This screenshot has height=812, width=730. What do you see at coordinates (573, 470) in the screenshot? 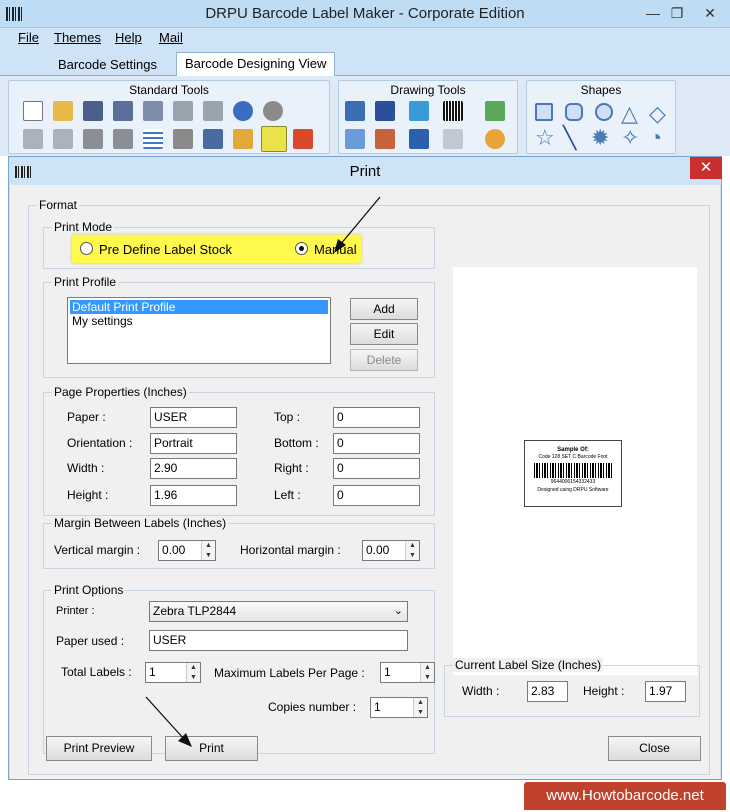
I see `barcode-icon-sample` at bounding box center [573, 470].